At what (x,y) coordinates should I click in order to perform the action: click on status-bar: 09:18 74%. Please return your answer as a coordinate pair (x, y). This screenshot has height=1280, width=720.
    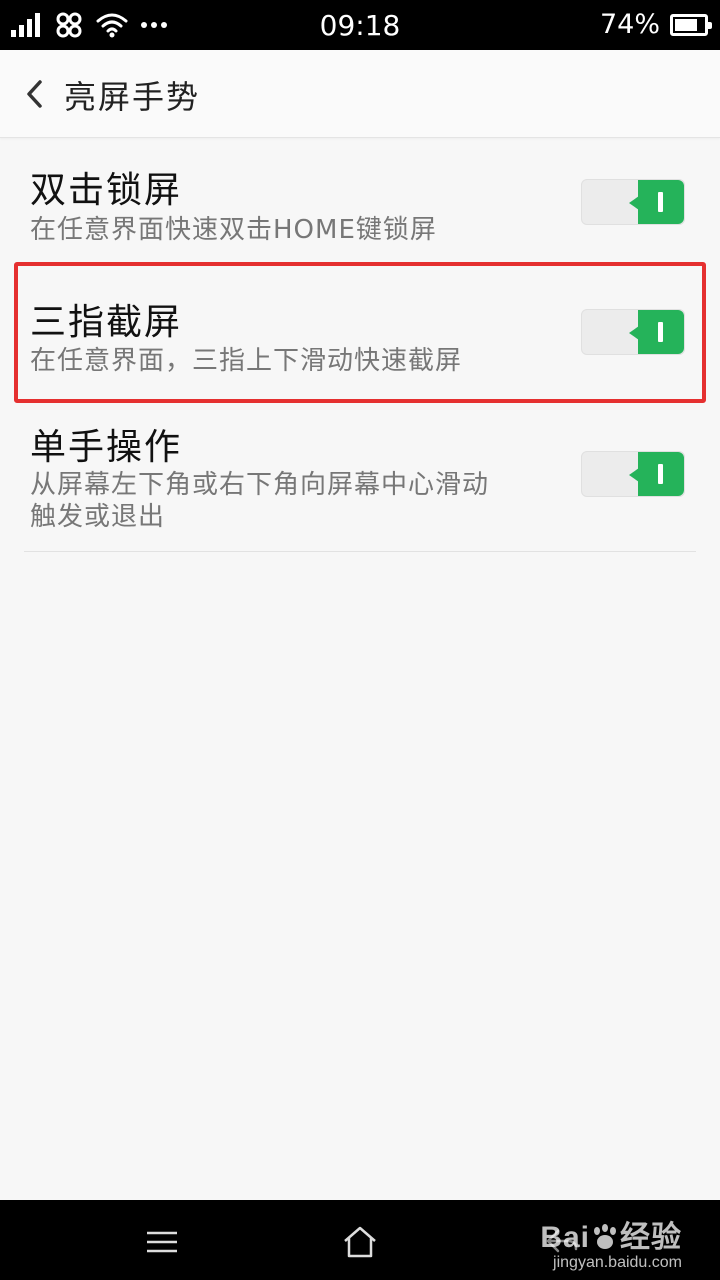
    Looking at the image, I should click on (360, 25).